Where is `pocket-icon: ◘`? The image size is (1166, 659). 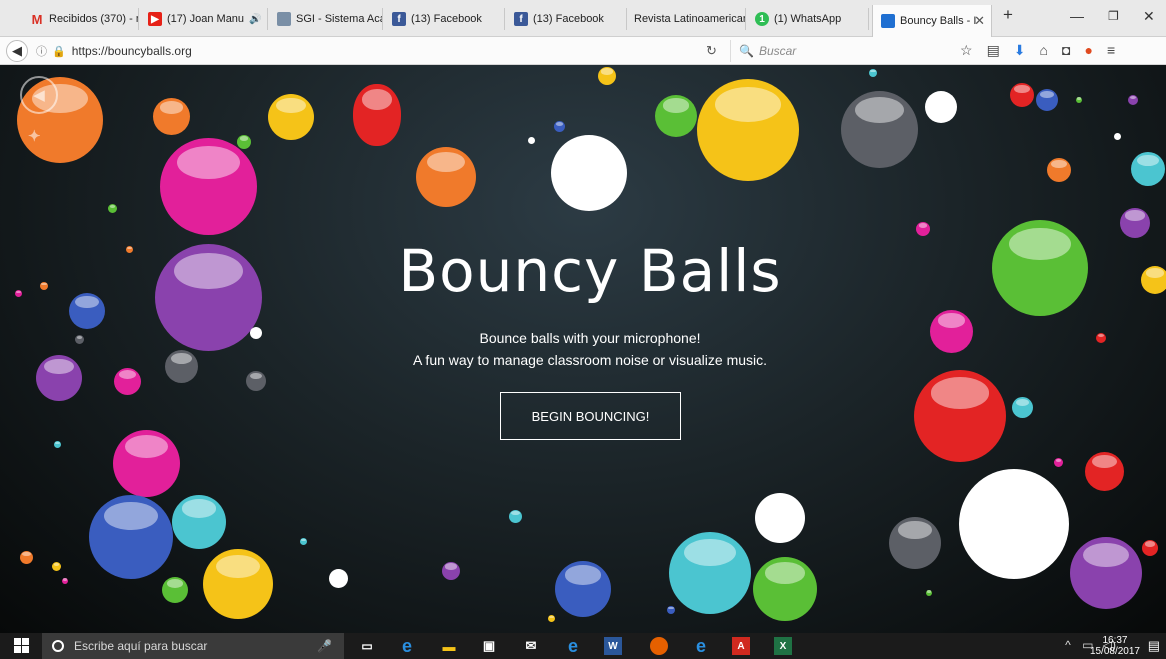
pocket-icon: ◘ is located at coordinates (1066, 50).